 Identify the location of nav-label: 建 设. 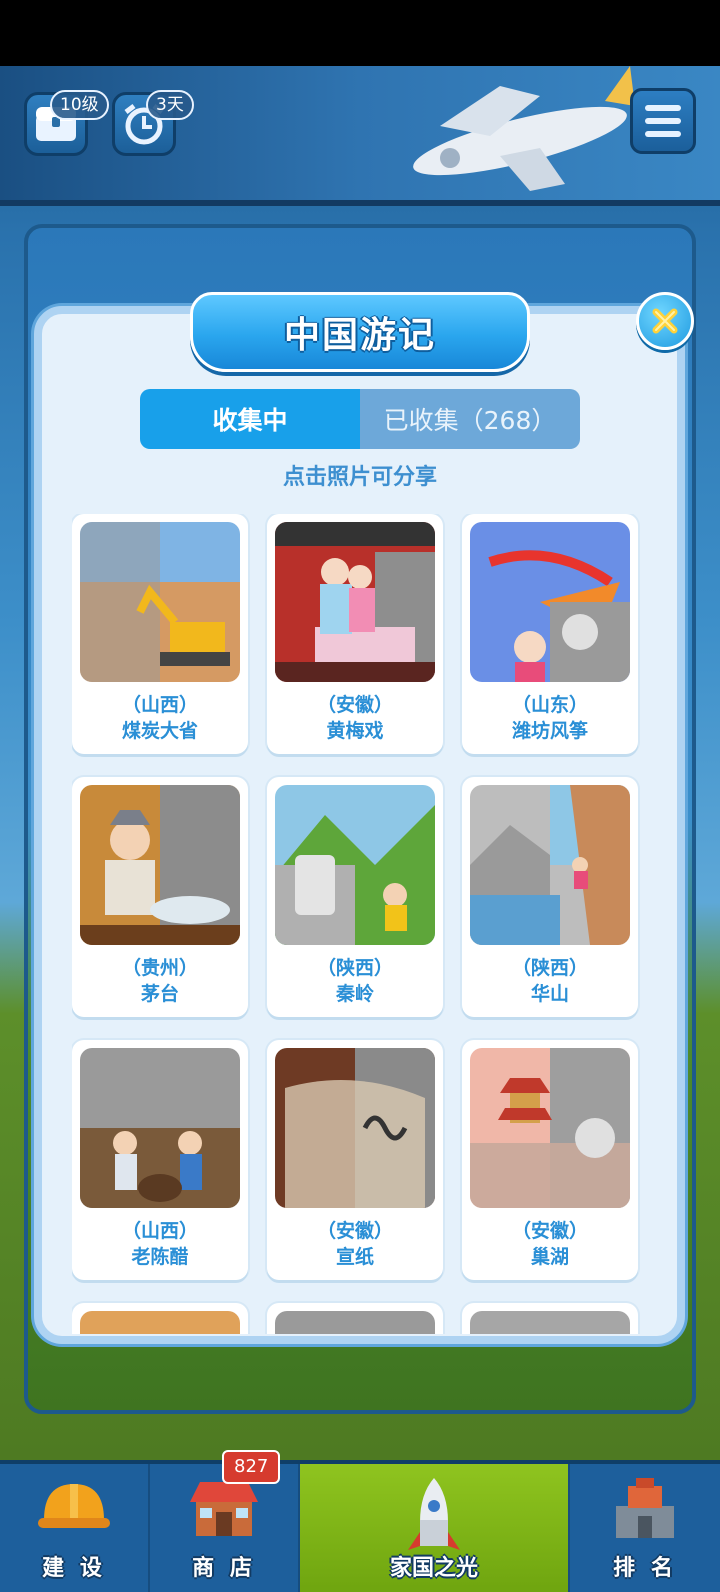
(74, 1568).